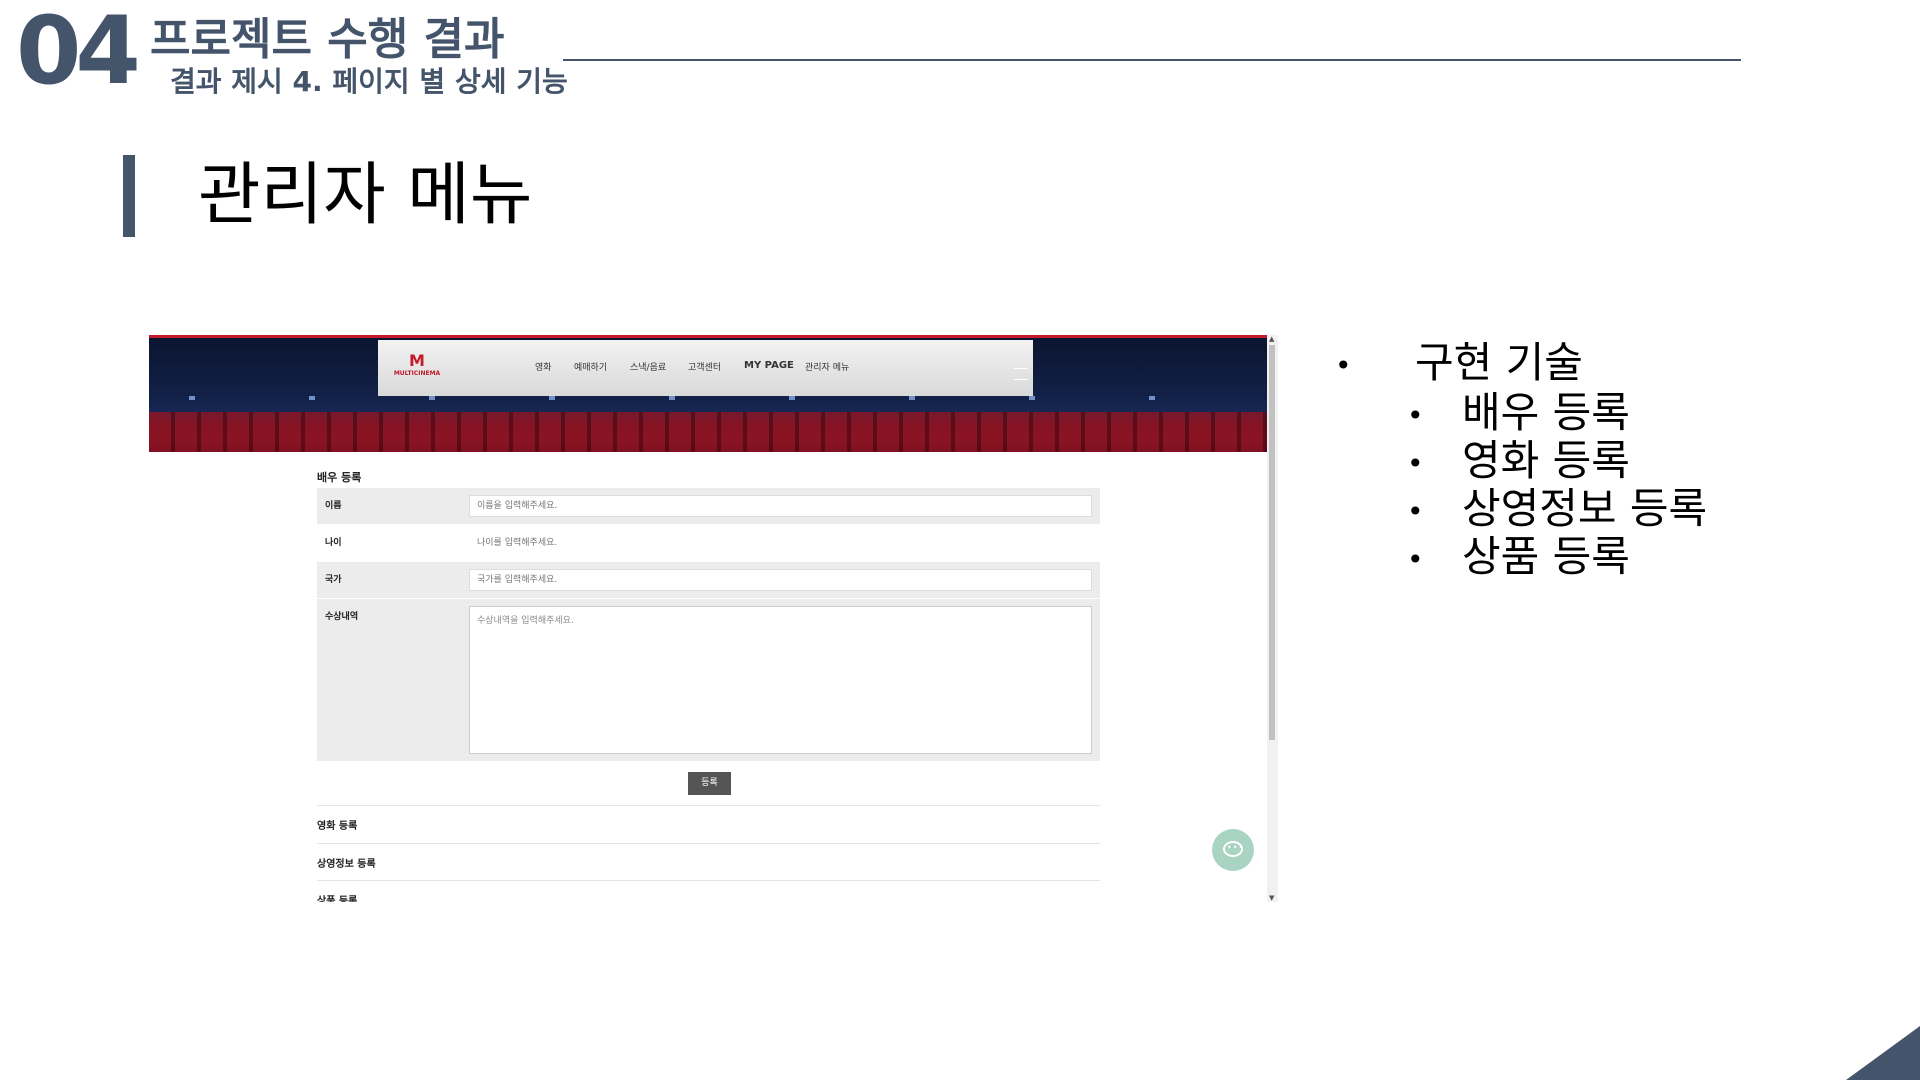  What do you see at coordinates (327, 39) in the screenshot?
I see `section-title: 프로젝트 수행 결과` at bounding box center [327, 39].